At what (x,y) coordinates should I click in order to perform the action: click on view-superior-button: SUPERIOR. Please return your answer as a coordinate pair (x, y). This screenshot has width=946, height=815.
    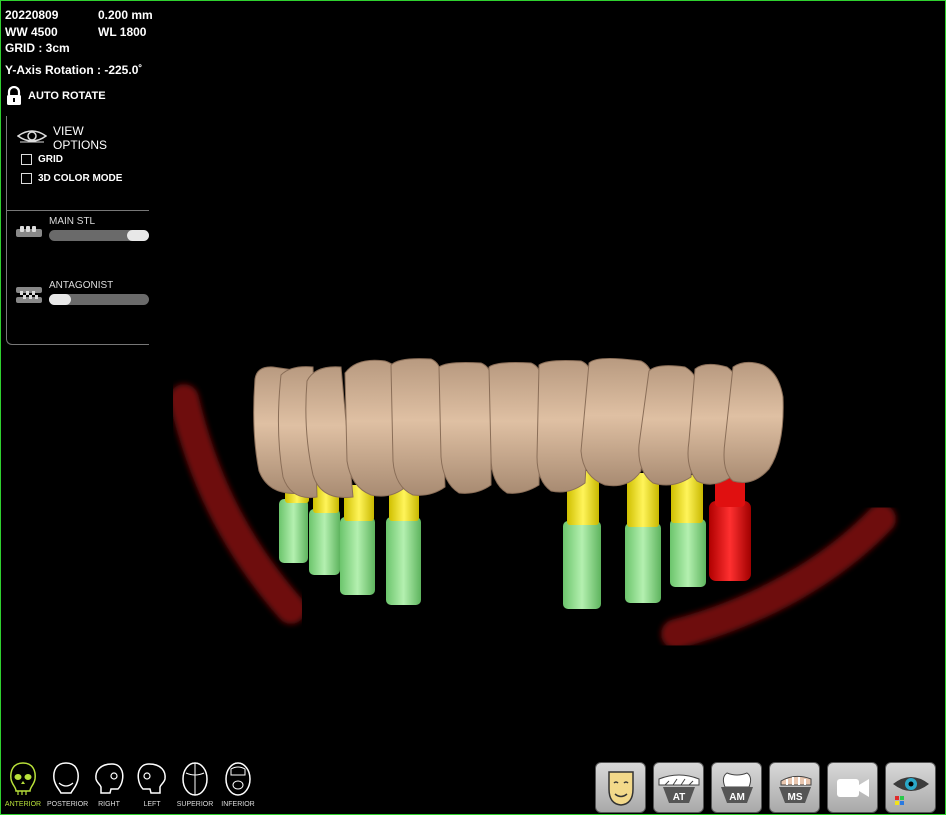
    Looking at the image, I should click on (195, 784).